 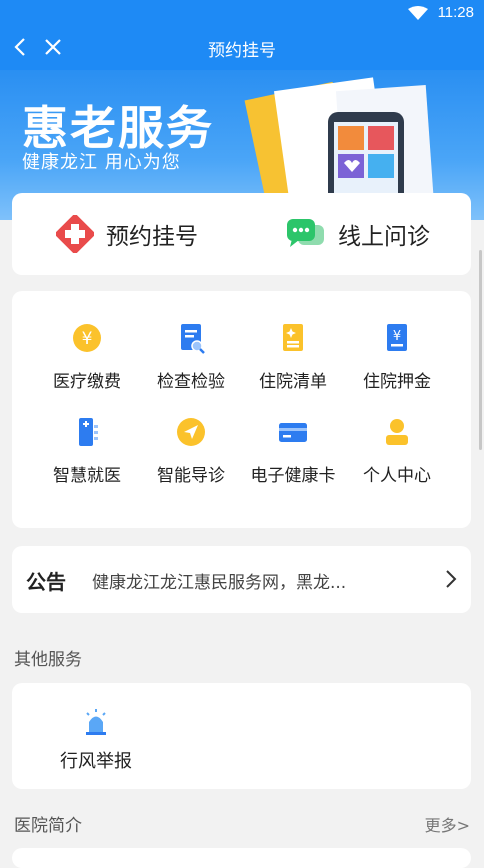 I want to click on service-label: 行风举报, so click(x=96, y=761).